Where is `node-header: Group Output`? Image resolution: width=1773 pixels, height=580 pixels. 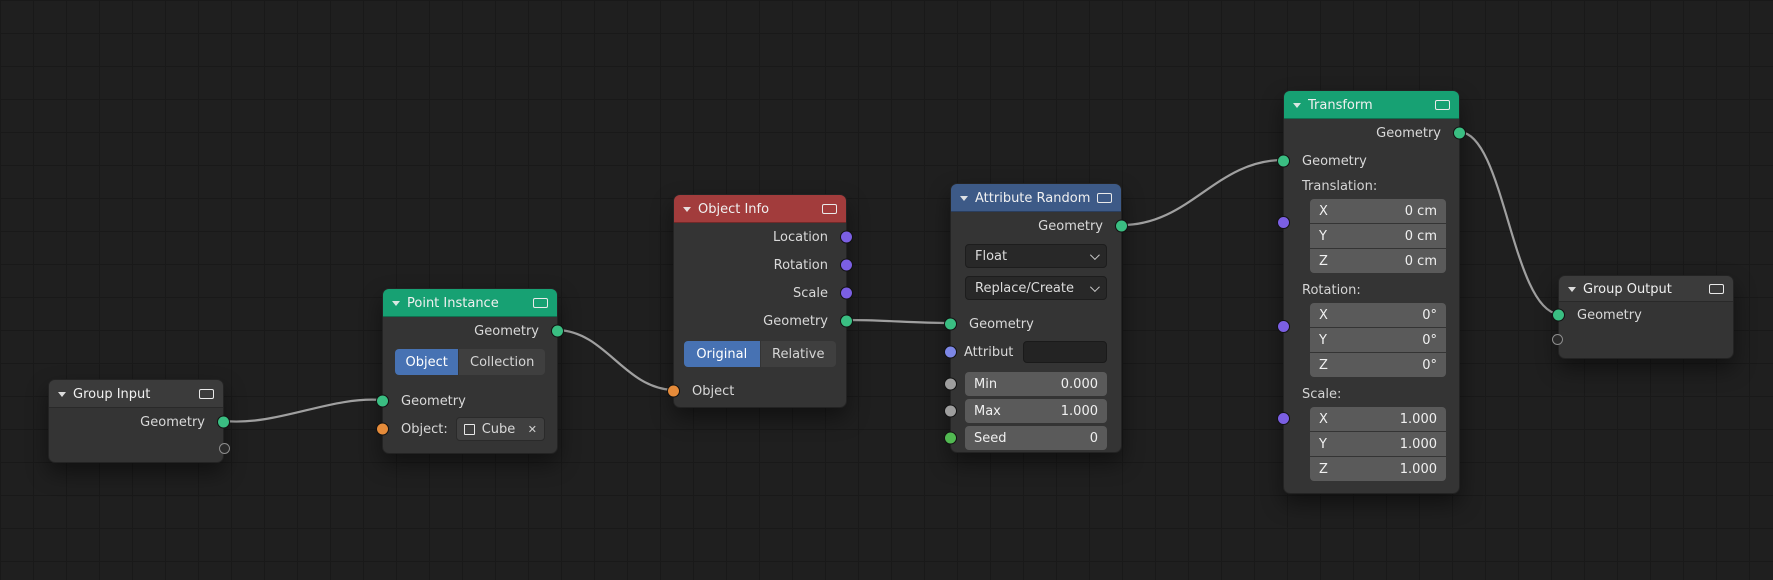 node-header: Group Output is located at coordinates (1646, 289).